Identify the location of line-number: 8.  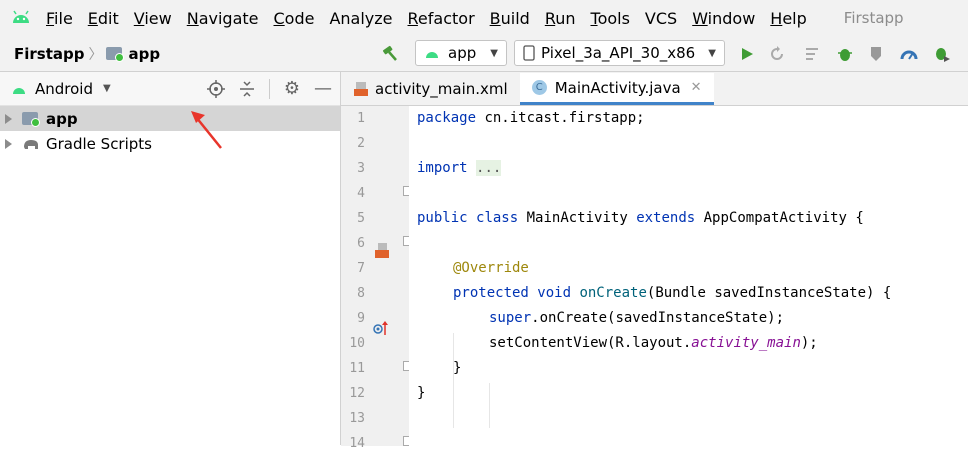
(361, 293).